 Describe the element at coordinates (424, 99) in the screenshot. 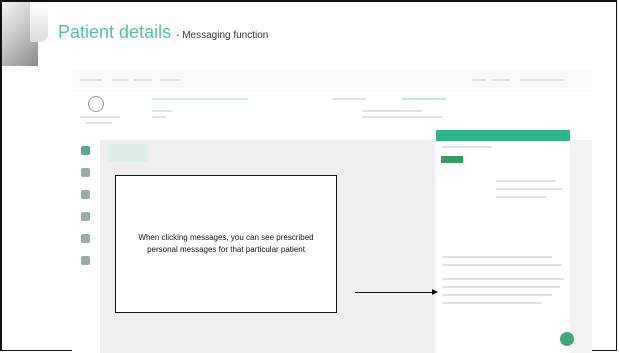

I see `header-button` at that location.